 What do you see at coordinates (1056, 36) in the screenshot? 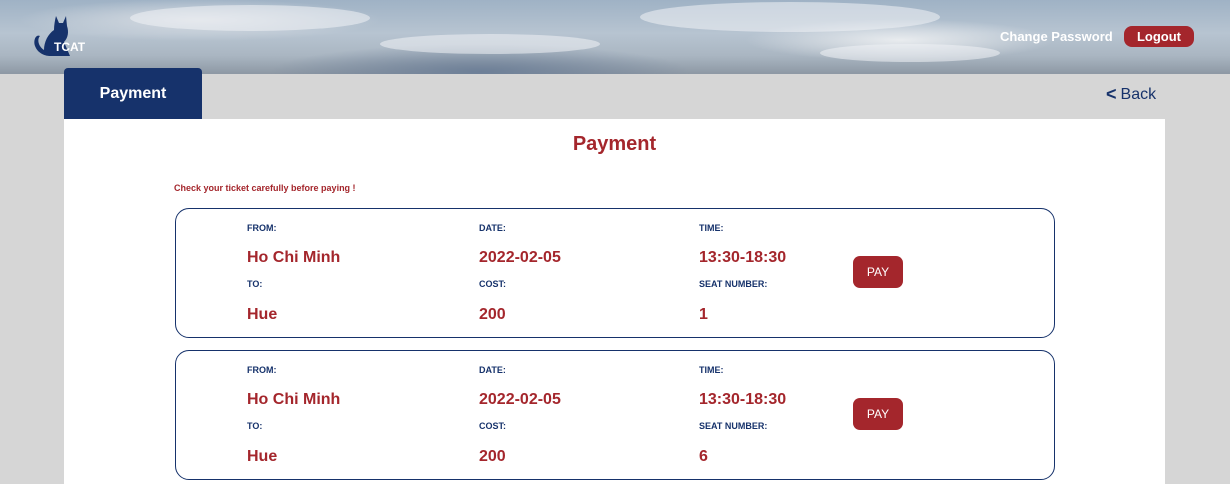
I see `change-password-link: Change Password` at bounding box center [1056, 36].